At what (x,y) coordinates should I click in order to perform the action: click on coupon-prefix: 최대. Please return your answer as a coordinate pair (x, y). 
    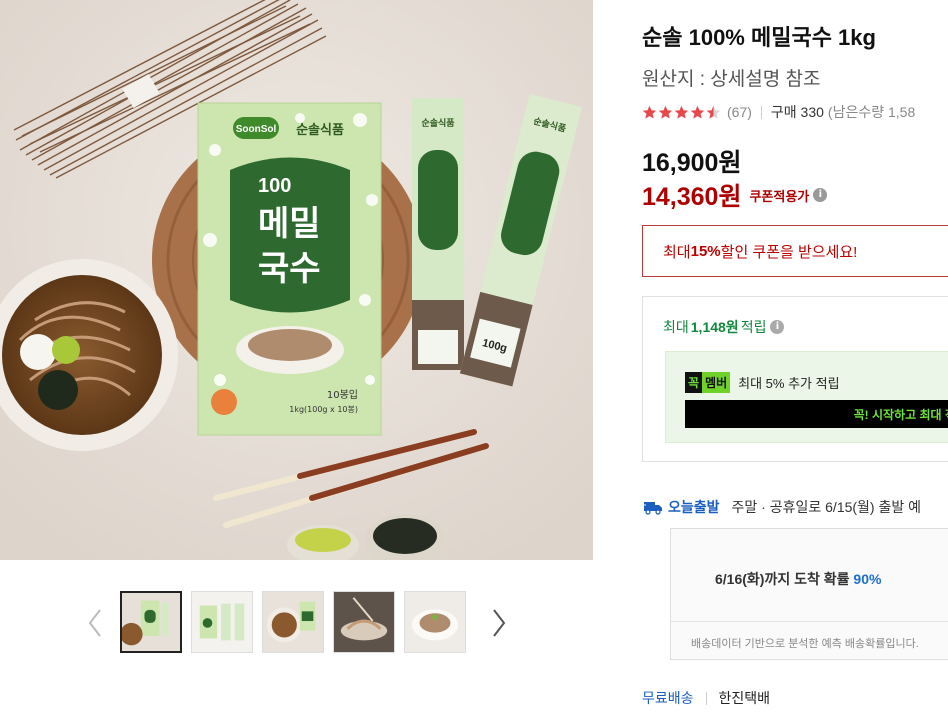
    Looking at the image, I should click on (677, 252).